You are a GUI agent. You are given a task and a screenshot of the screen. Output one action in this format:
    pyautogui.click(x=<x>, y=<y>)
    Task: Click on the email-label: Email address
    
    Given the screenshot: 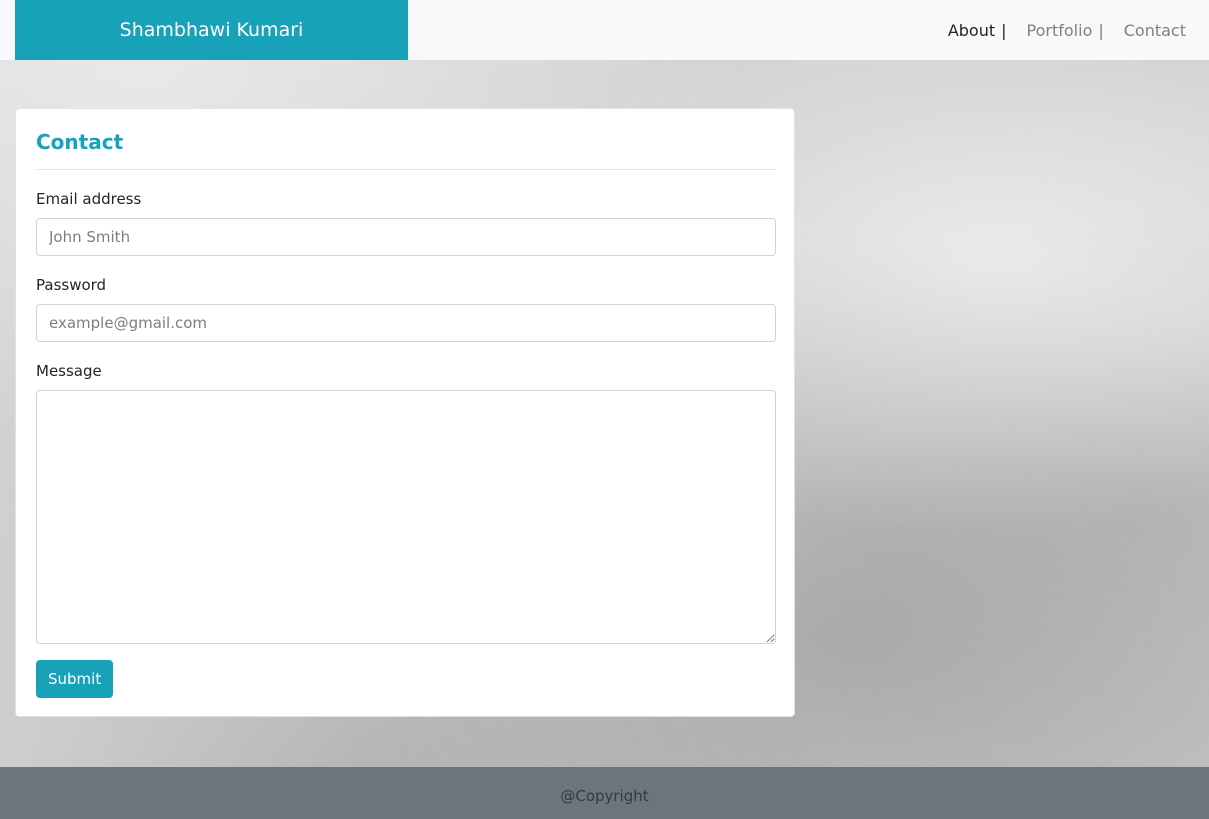 What is the action you would take?
    pyautogui.click(x=89, y=199)
    